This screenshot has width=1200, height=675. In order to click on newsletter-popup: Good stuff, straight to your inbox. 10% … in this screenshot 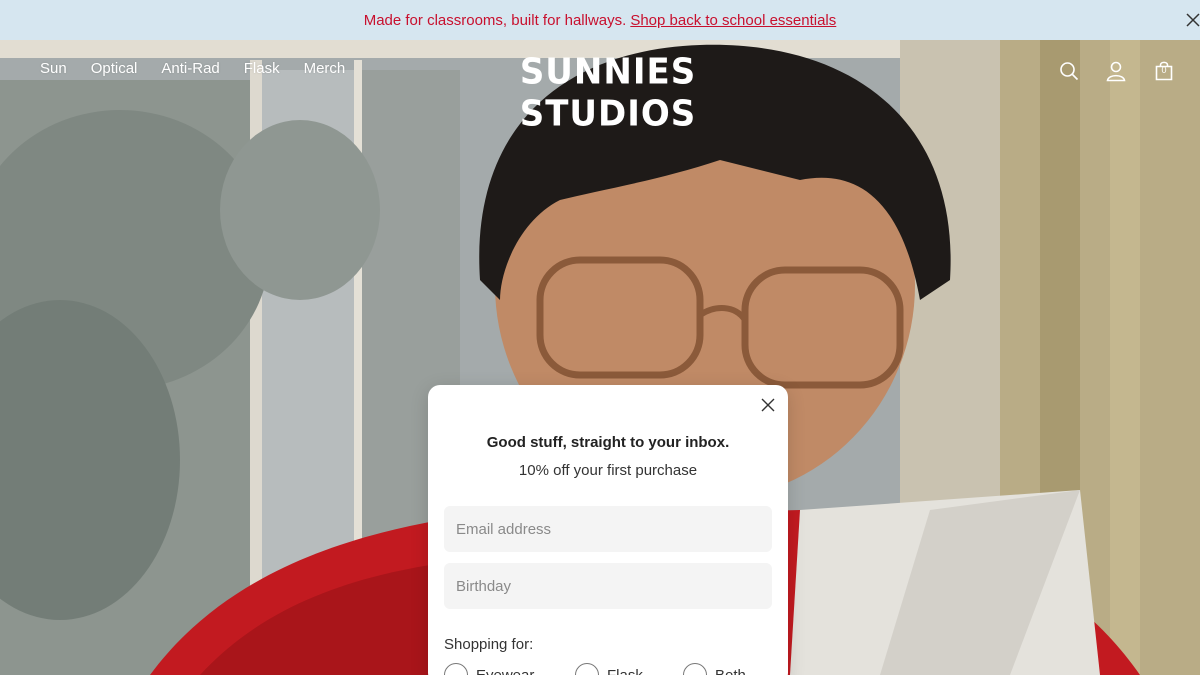, I will do `click(608, 530)`.